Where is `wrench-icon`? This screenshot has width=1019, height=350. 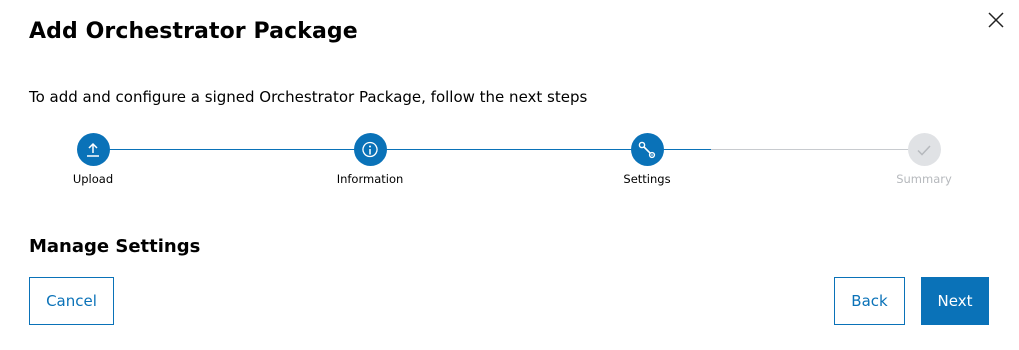
wrench-icon is located at coordinates (647, 149).